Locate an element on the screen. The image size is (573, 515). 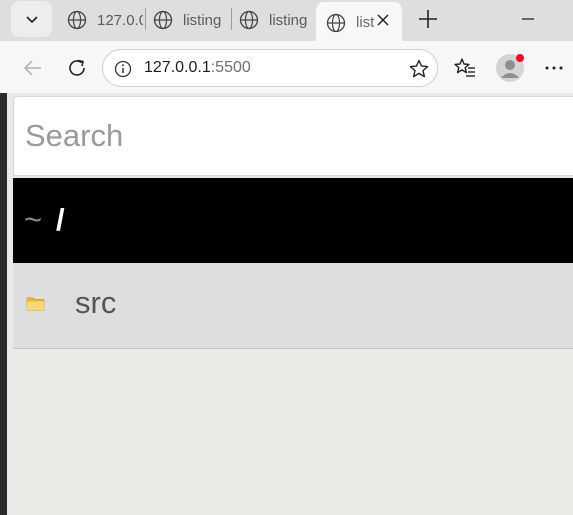
back-button is located at coordinates (33, 68).